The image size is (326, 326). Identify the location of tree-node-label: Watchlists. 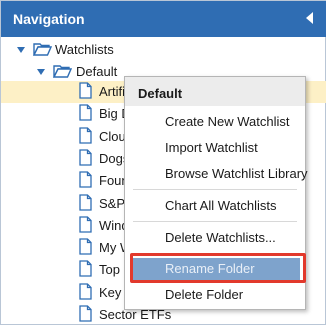
(84, 49).